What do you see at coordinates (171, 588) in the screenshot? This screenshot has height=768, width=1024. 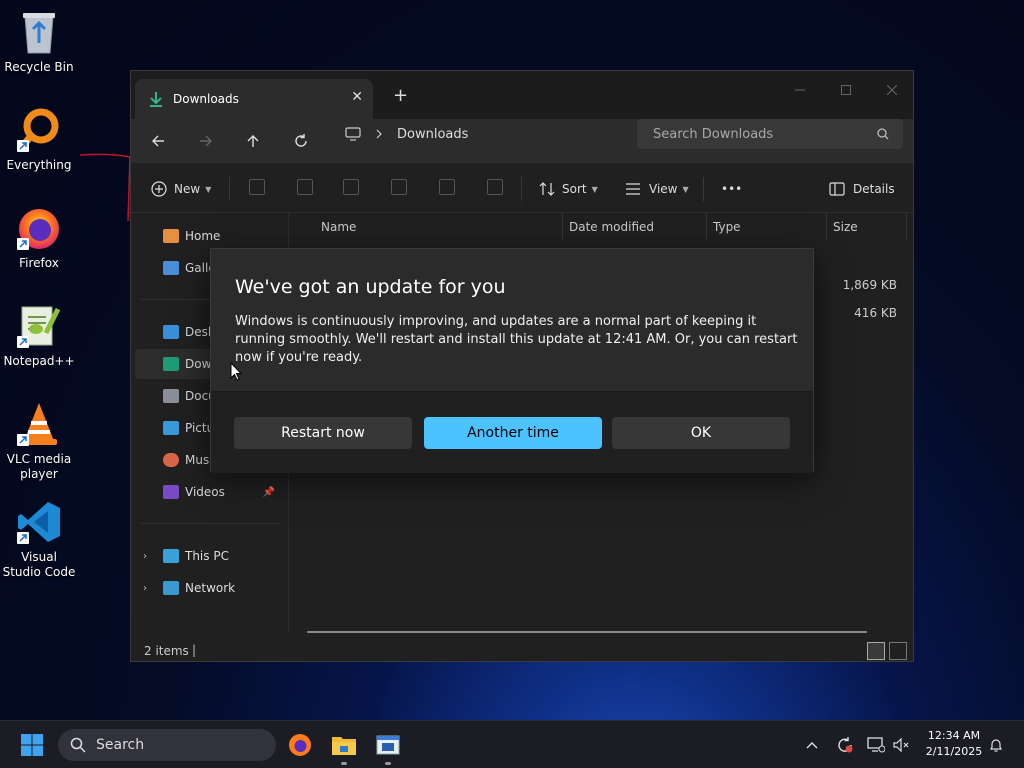 I see `network-icon` at bounding box center [171, 588].